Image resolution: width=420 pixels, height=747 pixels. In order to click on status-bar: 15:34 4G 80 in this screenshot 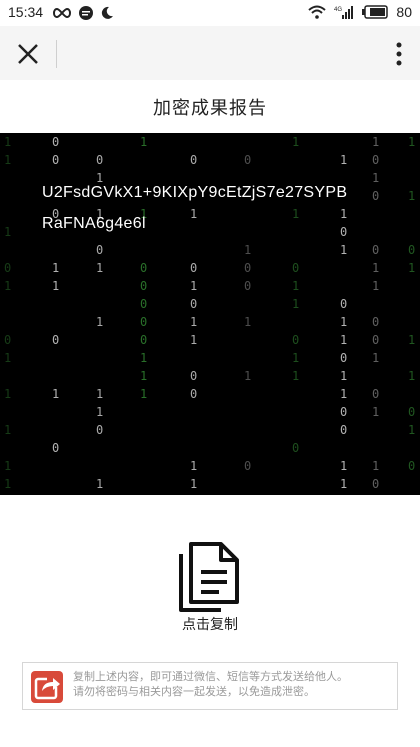, I will do `click(210, 13)`.